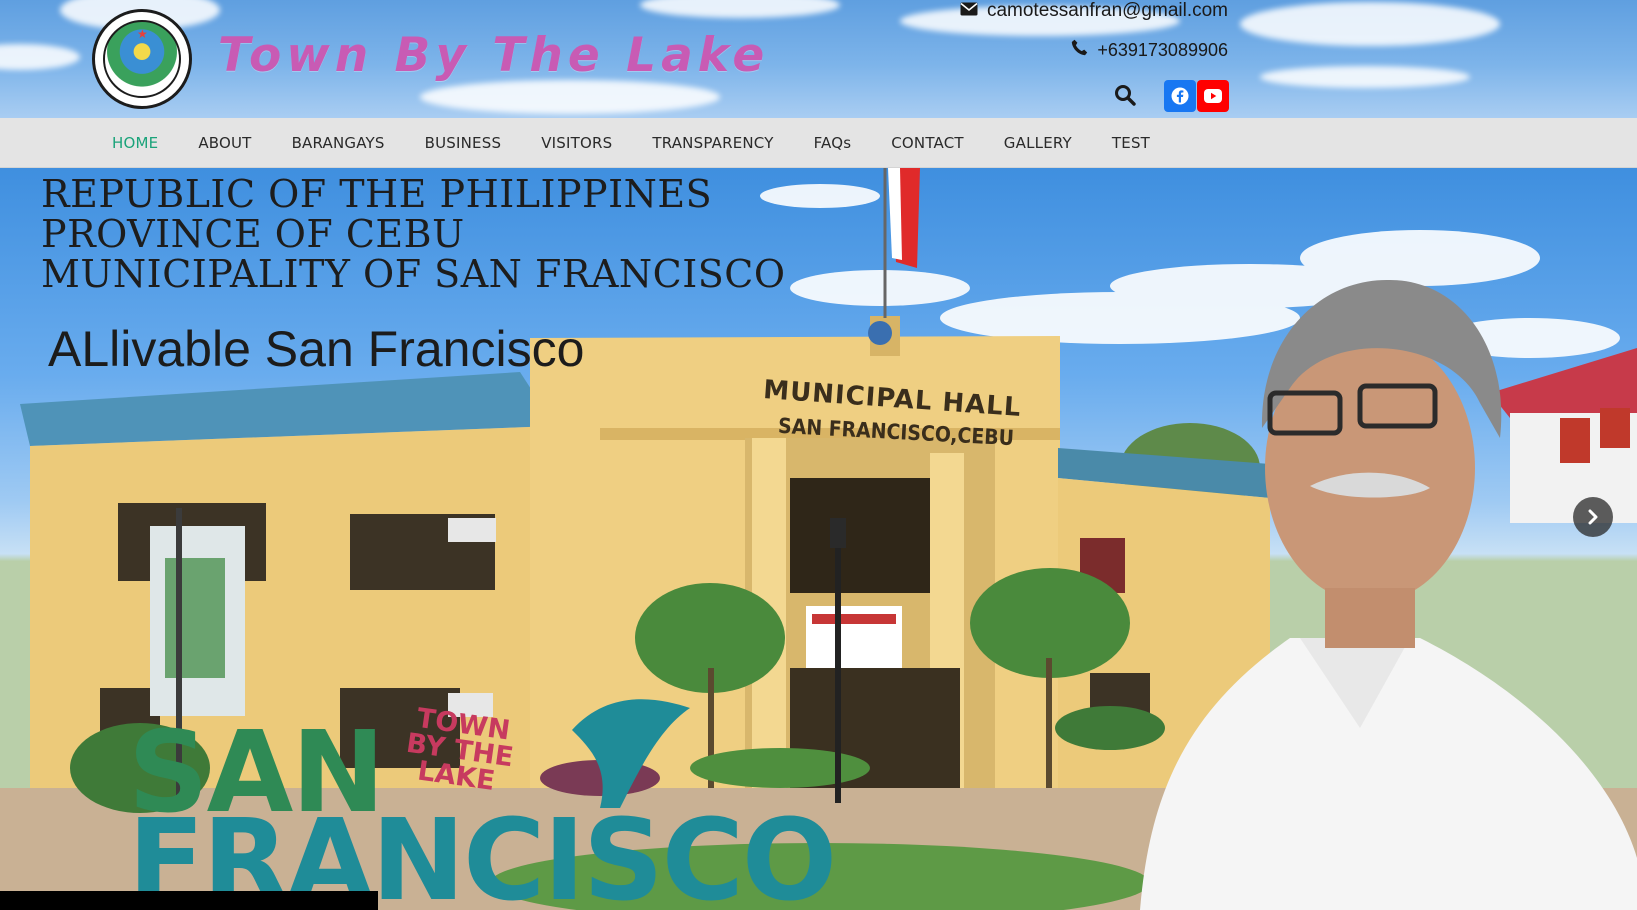 This screenshot has width=1637, height=910. What do you see at coordinates (1038, 143) in the screenshot?
I see `nav-item-gallery: GALLERY` at bounding box center [1038, 143].